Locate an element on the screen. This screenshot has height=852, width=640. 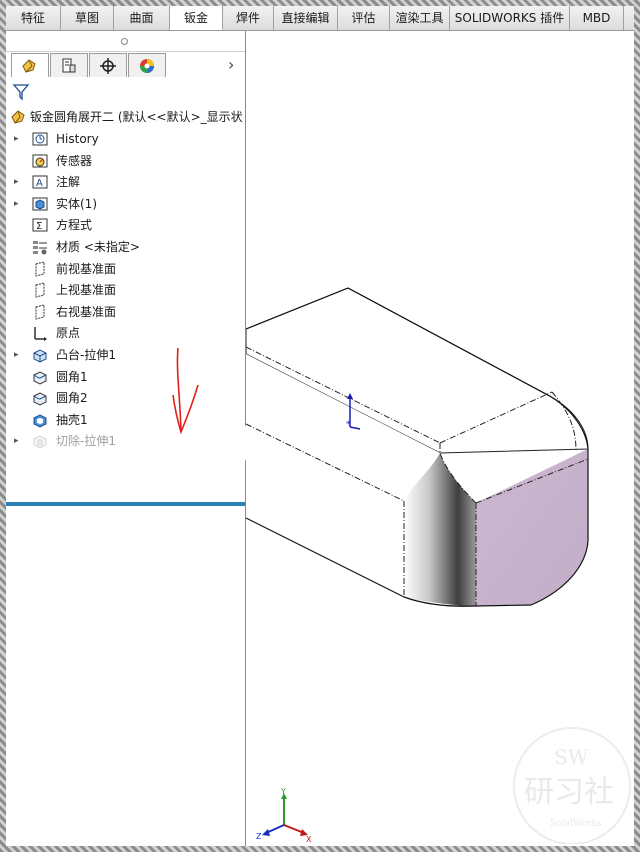
command-tab-6: 评估 is located at coordinates (364, 18).